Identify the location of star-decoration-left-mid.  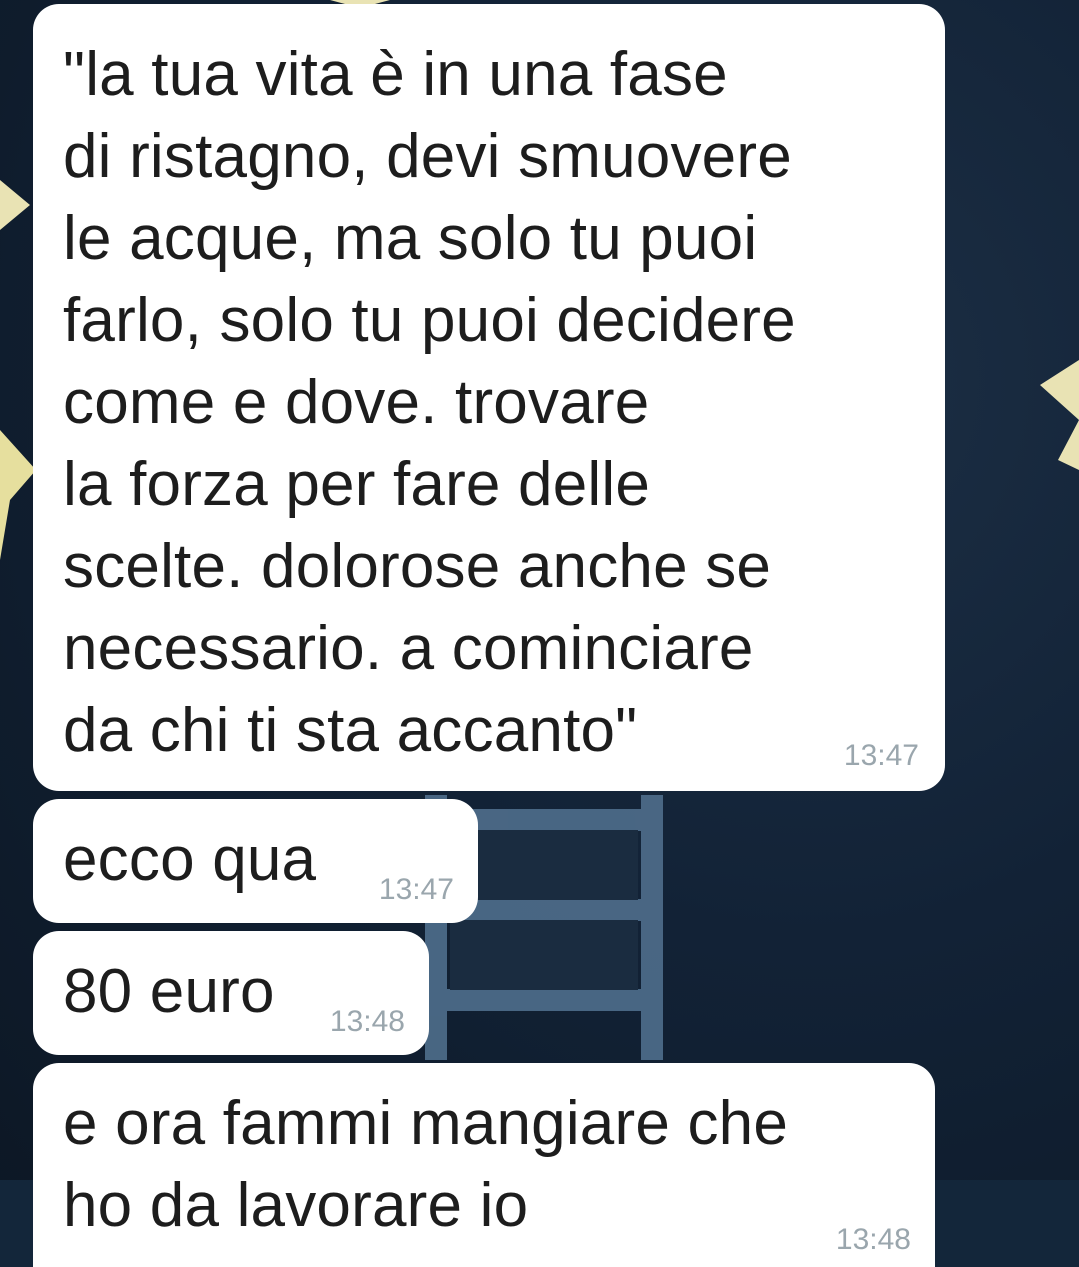
(18, 495).